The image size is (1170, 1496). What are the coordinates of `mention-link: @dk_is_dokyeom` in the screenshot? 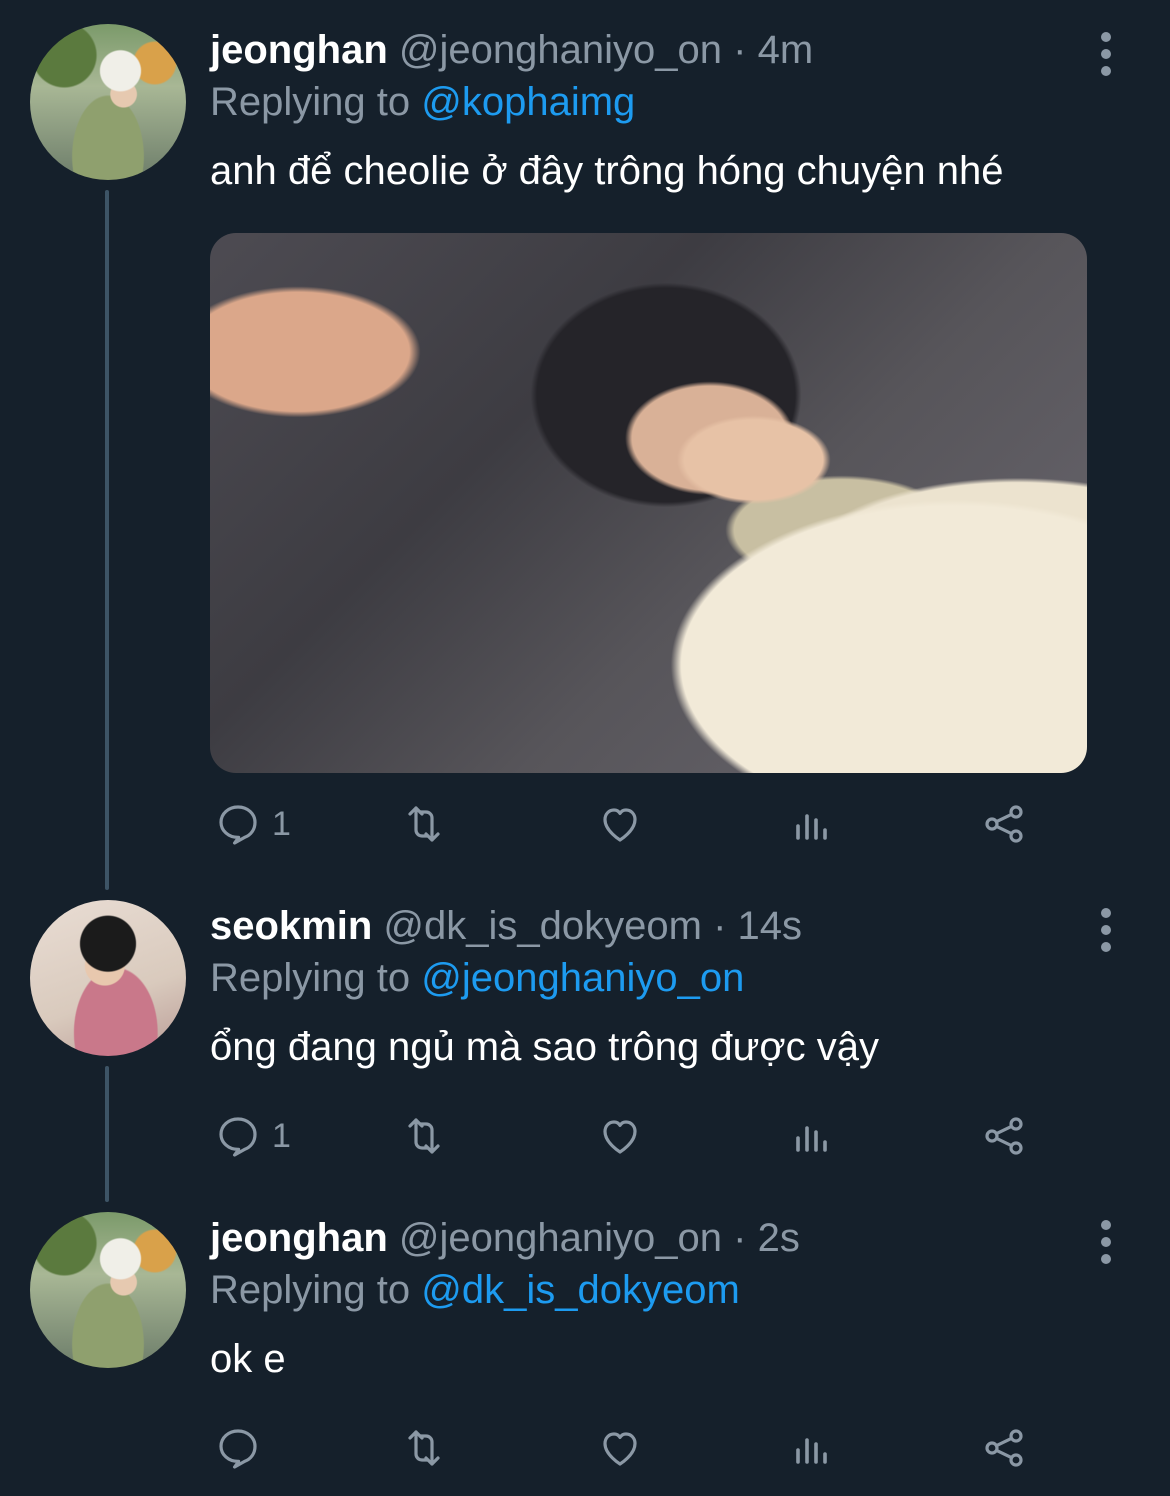 It's located at (580, 1290).